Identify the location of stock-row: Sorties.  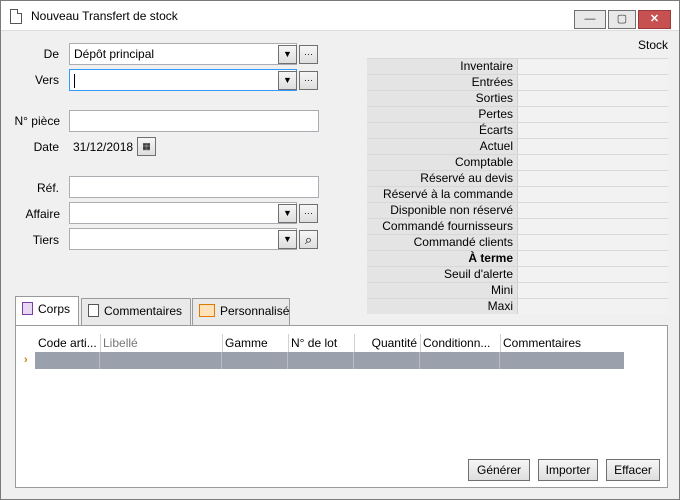
(517, 98).